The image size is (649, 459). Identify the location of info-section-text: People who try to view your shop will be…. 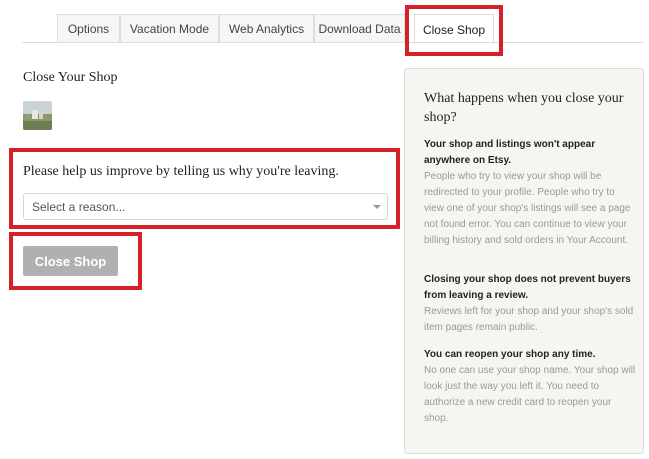
(527, 208).